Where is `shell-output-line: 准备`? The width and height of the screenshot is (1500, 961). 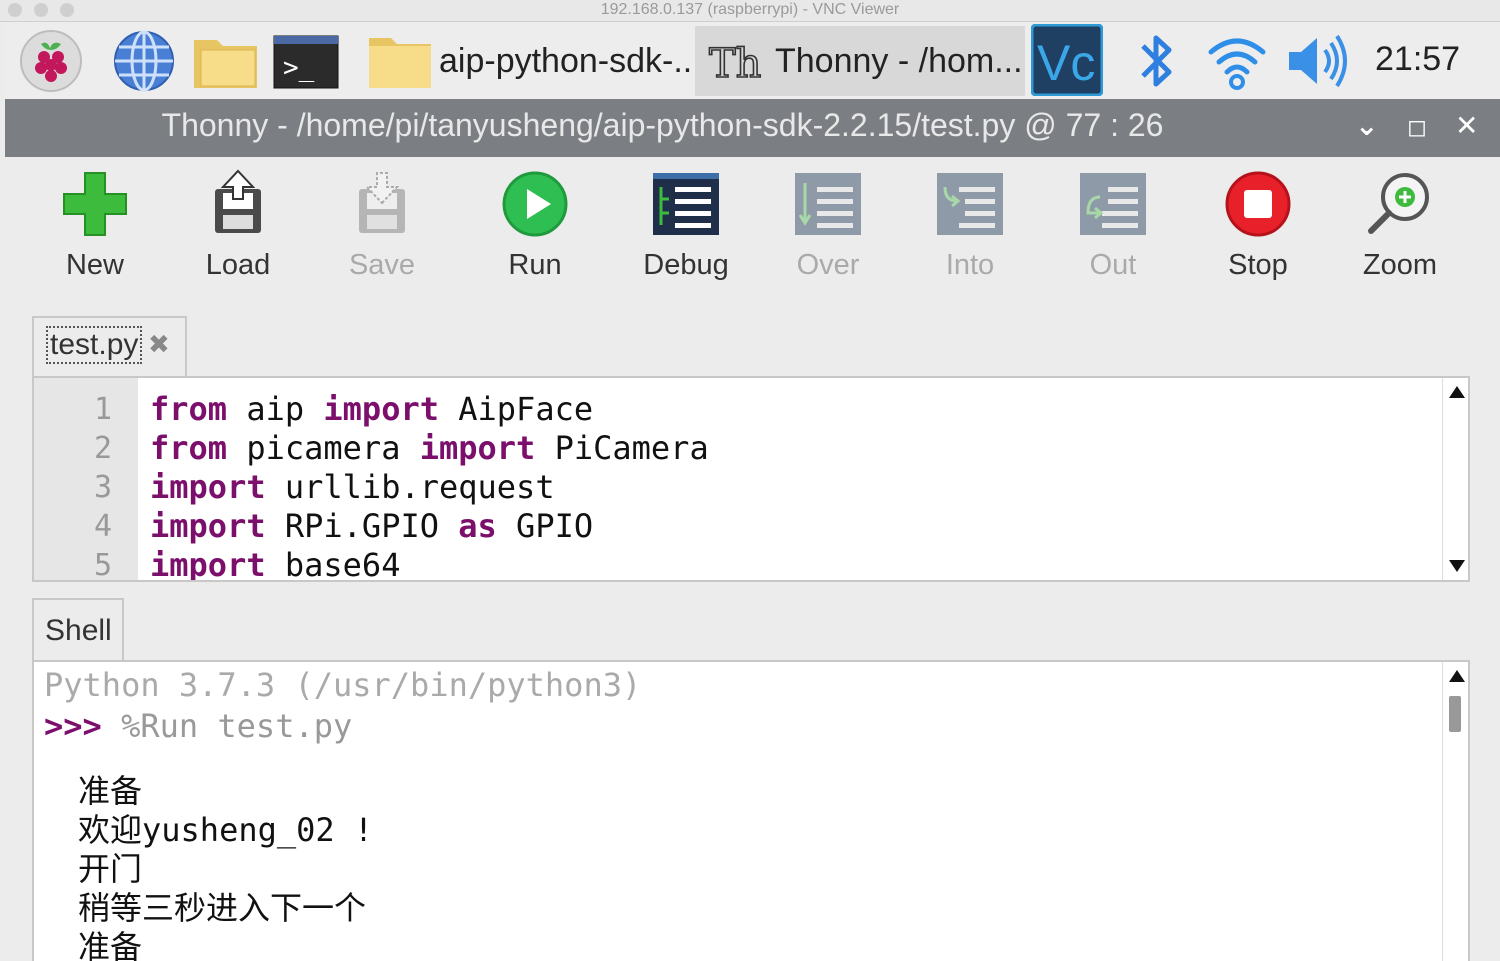 shell-output-line: 准备 is located at coordinates (110, 944).